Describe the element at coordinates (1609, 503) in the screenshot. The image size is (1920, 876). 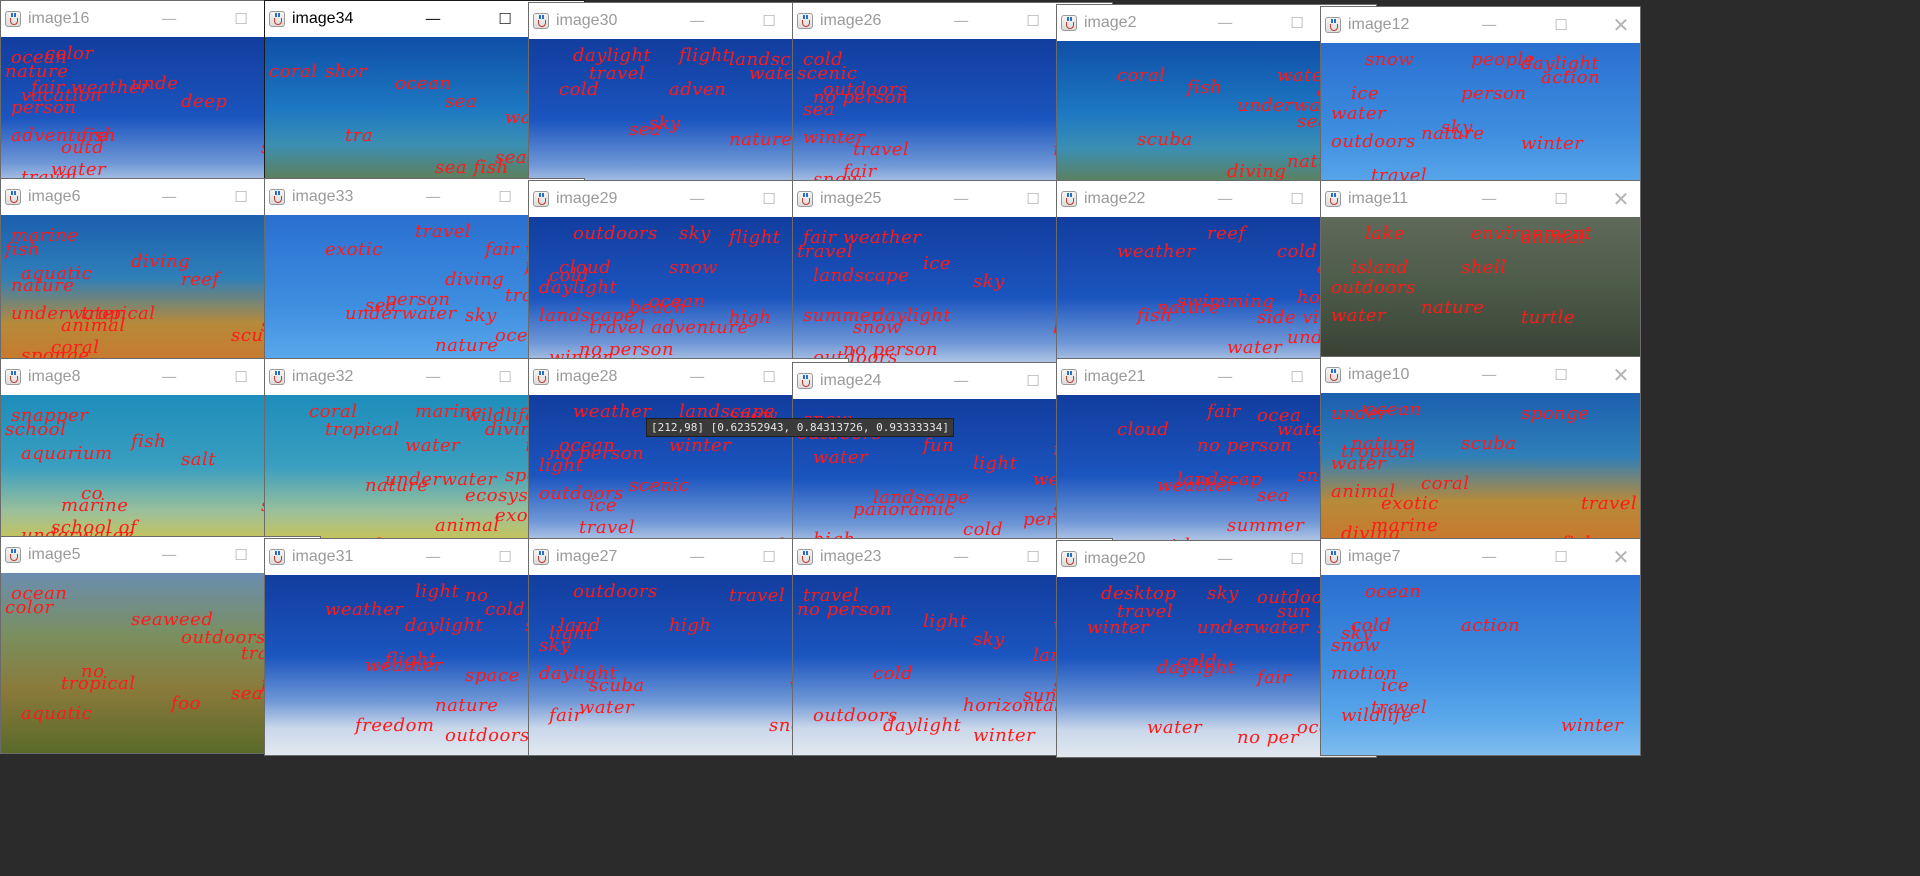
I see `classification-tag: travel` at that location.